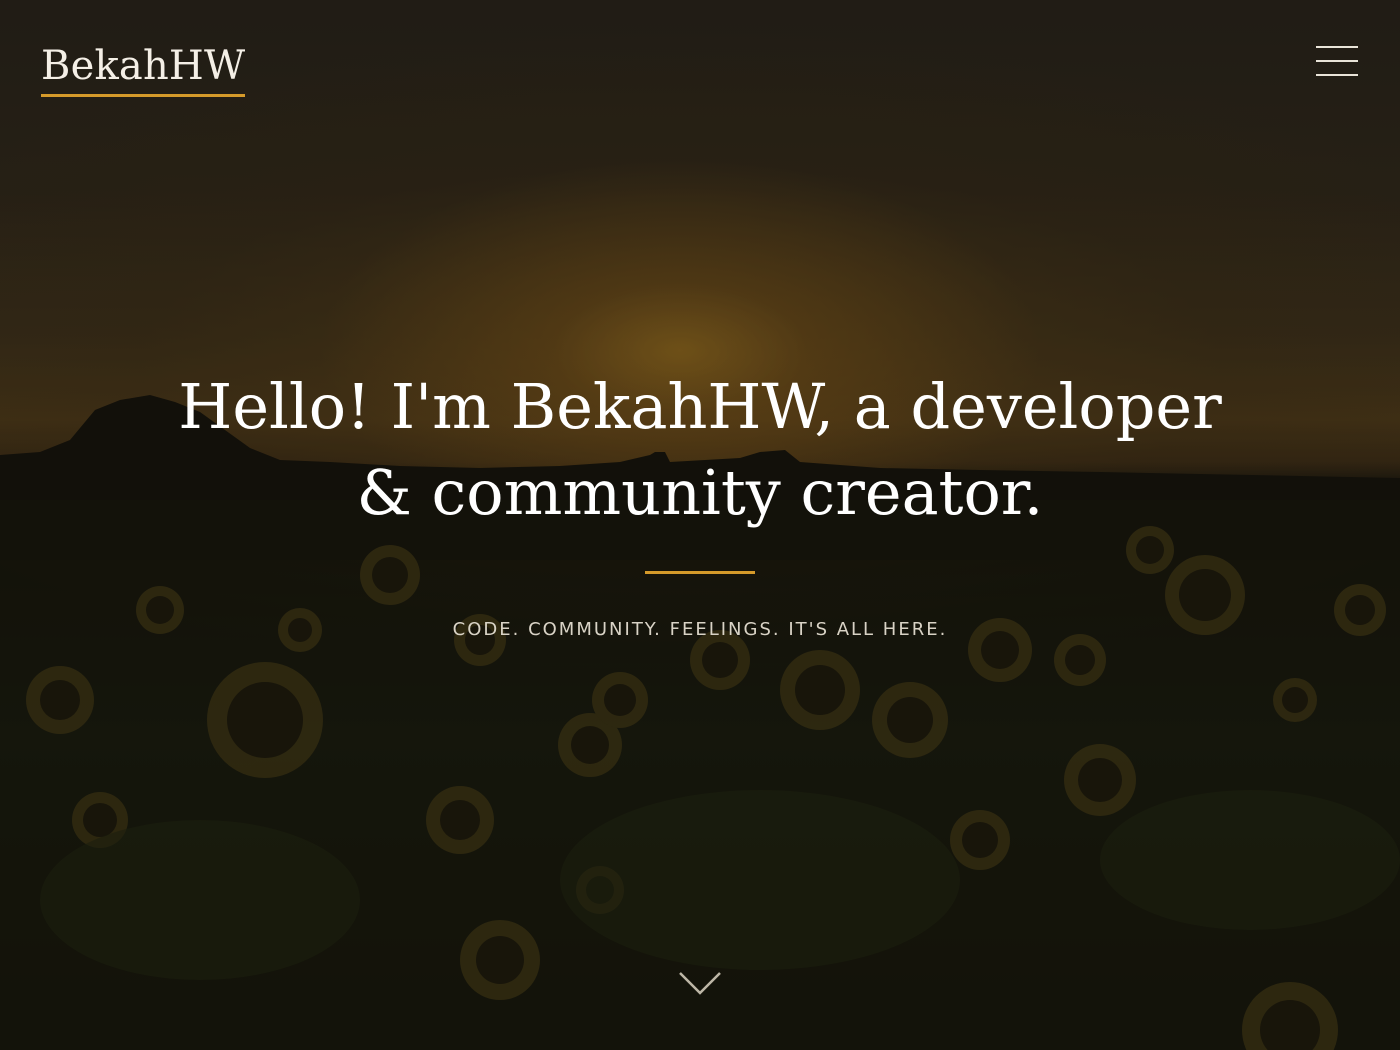 The width and height of the screenshot is (1400, 1050). I want to click on headline-line-2: & community creator., so click(700, 492).